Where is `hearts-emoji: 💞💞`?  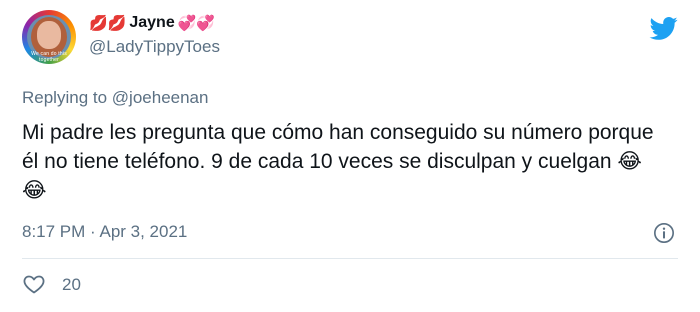 hearts-emoji: 💞💞 is located at coordinates (196, 23).